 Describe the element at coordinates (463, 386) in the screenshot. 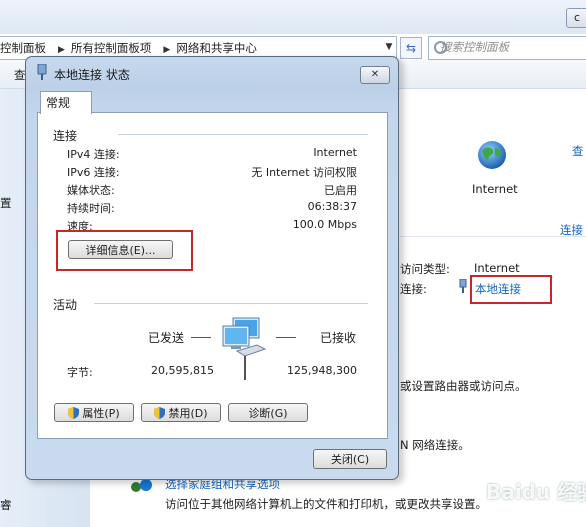

I see `router-text: 或设置路由器或访问点。` at that location.